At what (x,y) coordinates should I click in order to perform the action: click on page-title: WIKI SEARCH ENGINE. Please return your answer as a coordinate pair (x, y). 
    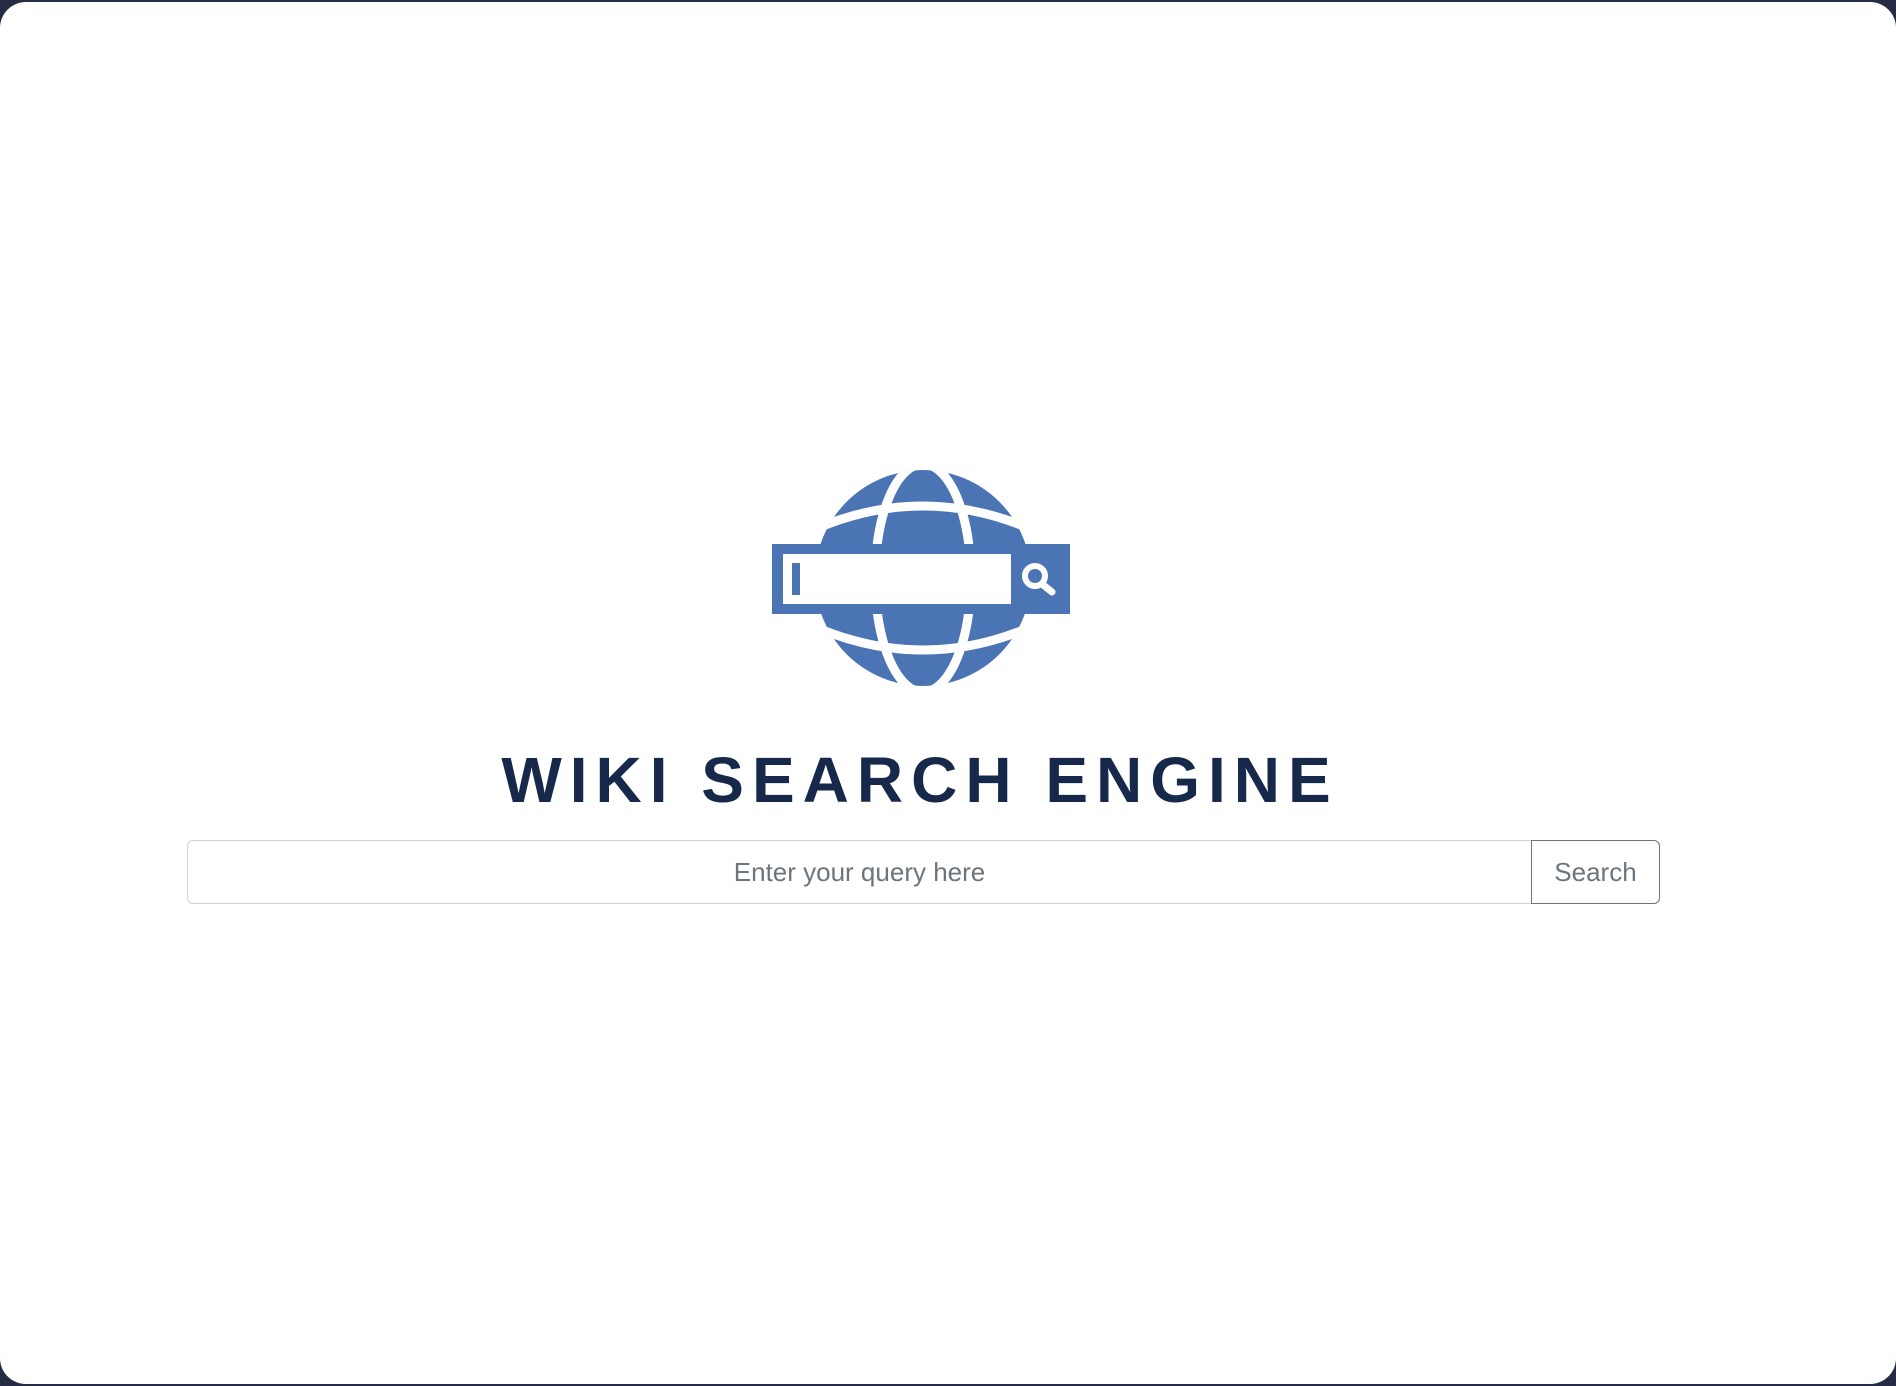
    Looking at the image, I should click on (920, 780).